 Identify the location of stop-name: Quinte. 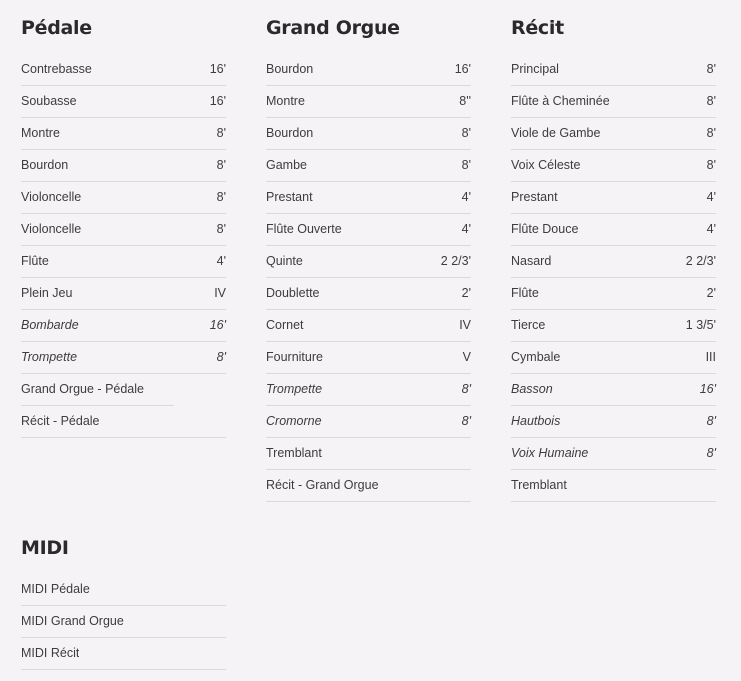
(284, 261).